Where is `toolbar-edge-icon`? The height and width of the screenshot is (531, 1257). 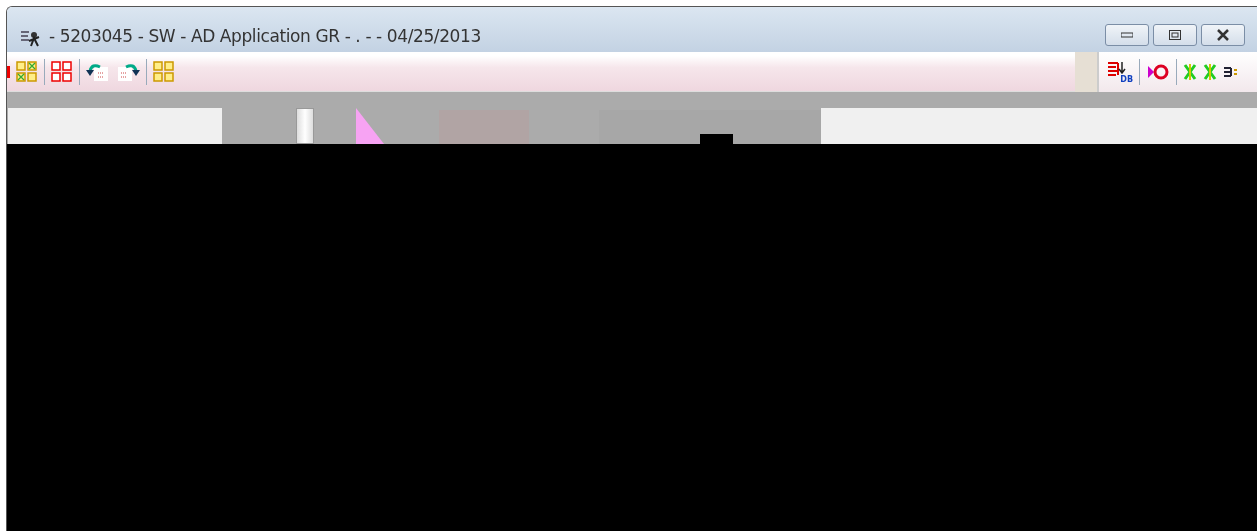
toolbar-edge-icon is located at coordinates (8, 71).